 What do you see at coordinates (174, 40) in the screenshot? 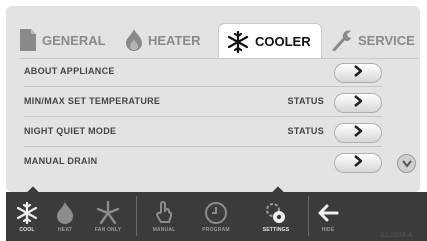
I see `tab-label: HEATER` at bounding box center [174, 40].